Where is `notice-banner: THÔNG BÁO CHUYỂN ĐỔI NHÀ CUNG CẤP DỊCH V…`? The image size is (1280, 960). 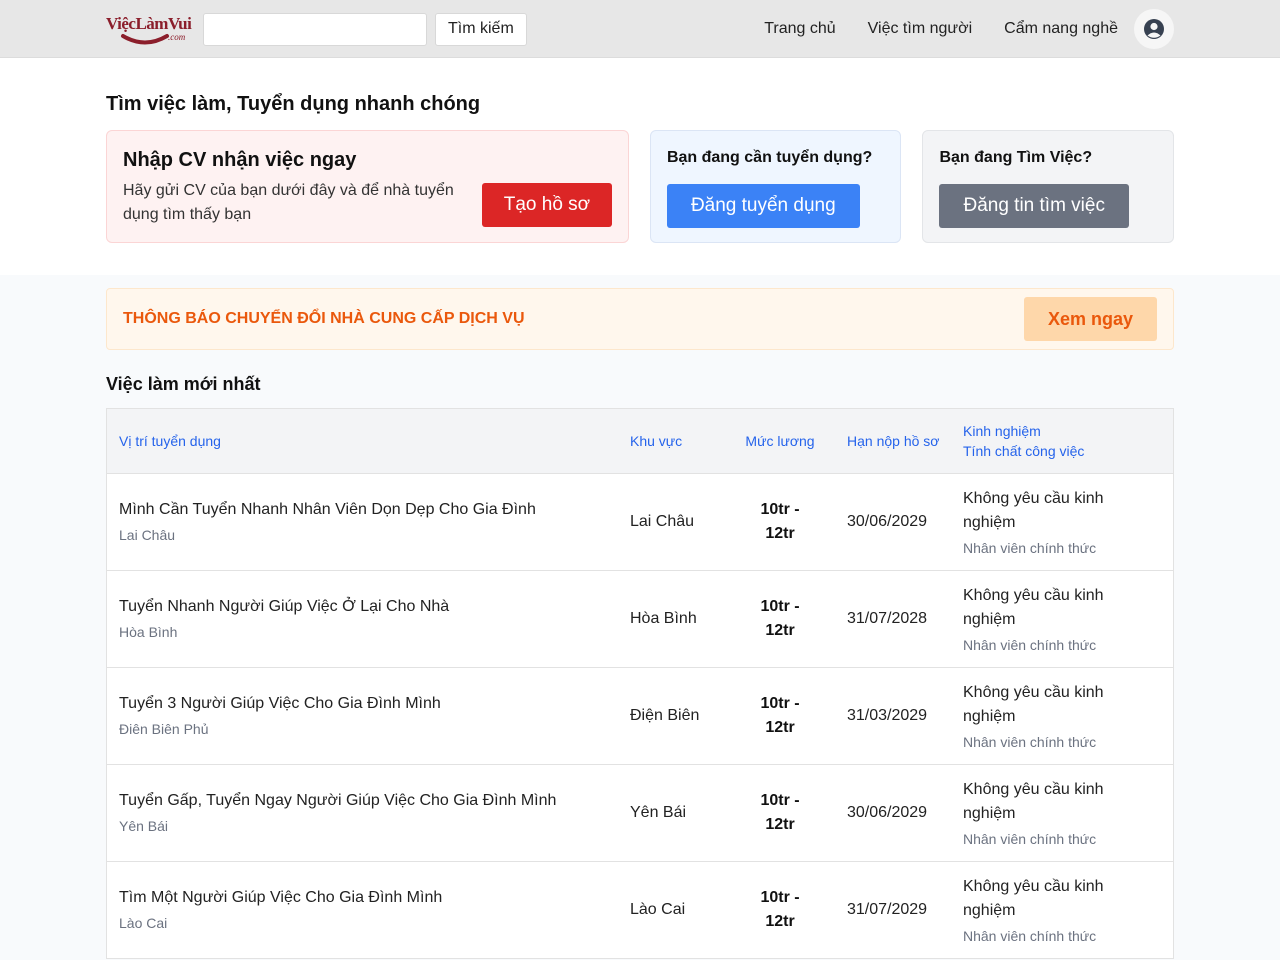
notice-banner: THÔNG BÁO CHUYỂN ĐỔI NHÀ CUNG CẤP DỊCH V… is located at coordinates (640, 319).